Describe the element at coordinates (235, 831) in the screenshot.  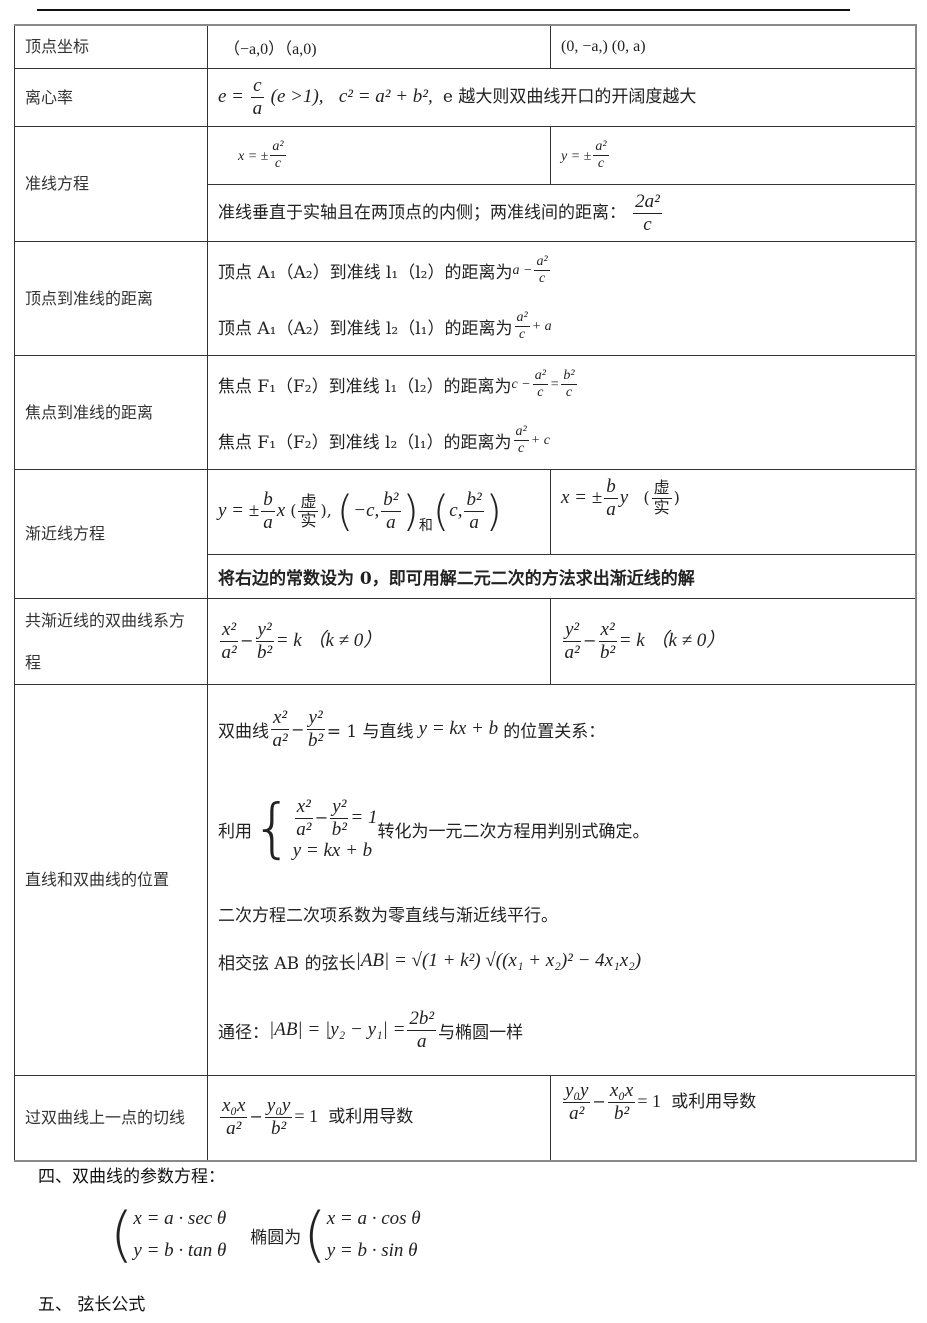
I see `text: 利用` at that location.